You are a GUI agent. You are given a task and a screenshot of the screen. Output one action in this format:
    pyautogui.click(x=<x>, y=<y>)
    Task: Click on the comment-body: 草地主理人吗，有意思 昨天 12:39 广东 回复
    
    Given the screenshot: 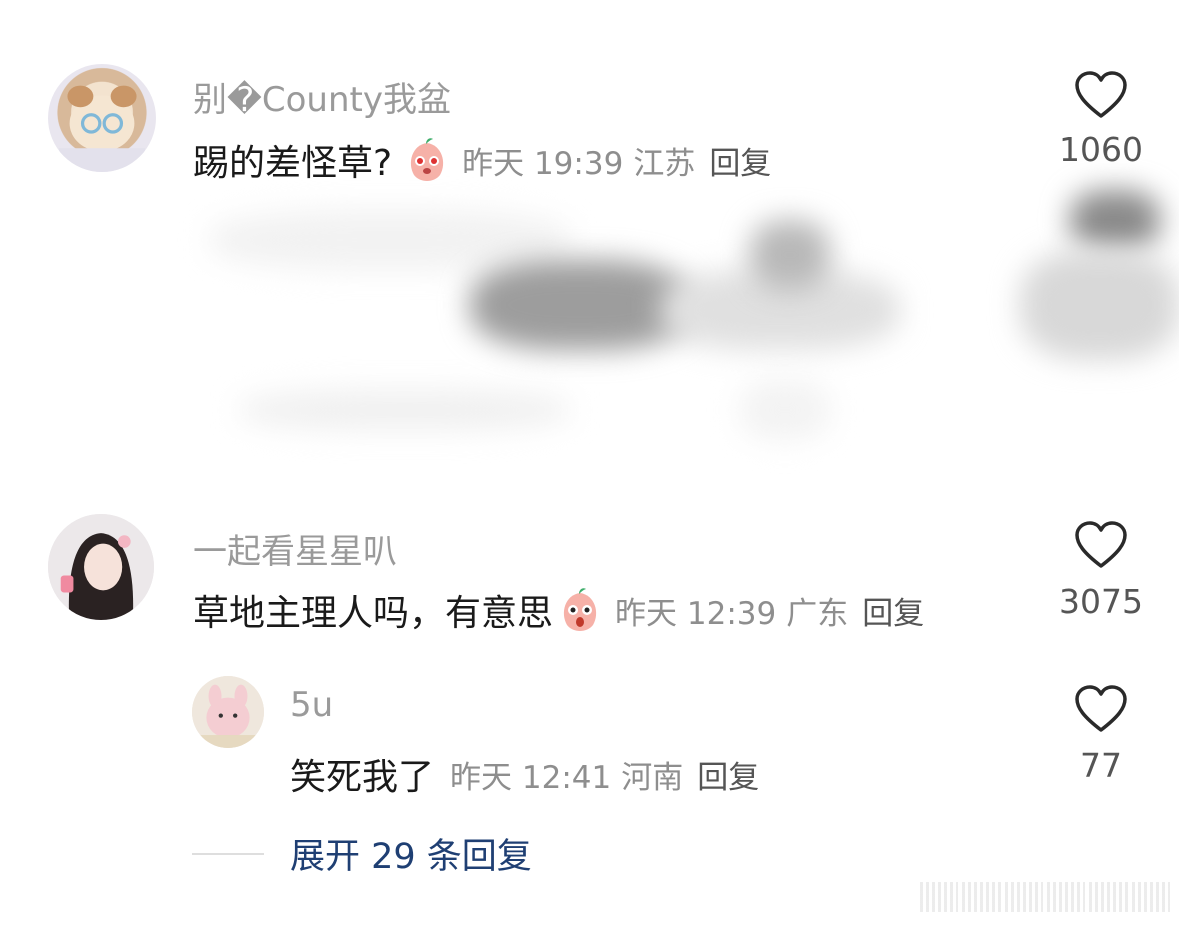 What is the action you would take?
    pyautogui.click(x=558, y=610)
    